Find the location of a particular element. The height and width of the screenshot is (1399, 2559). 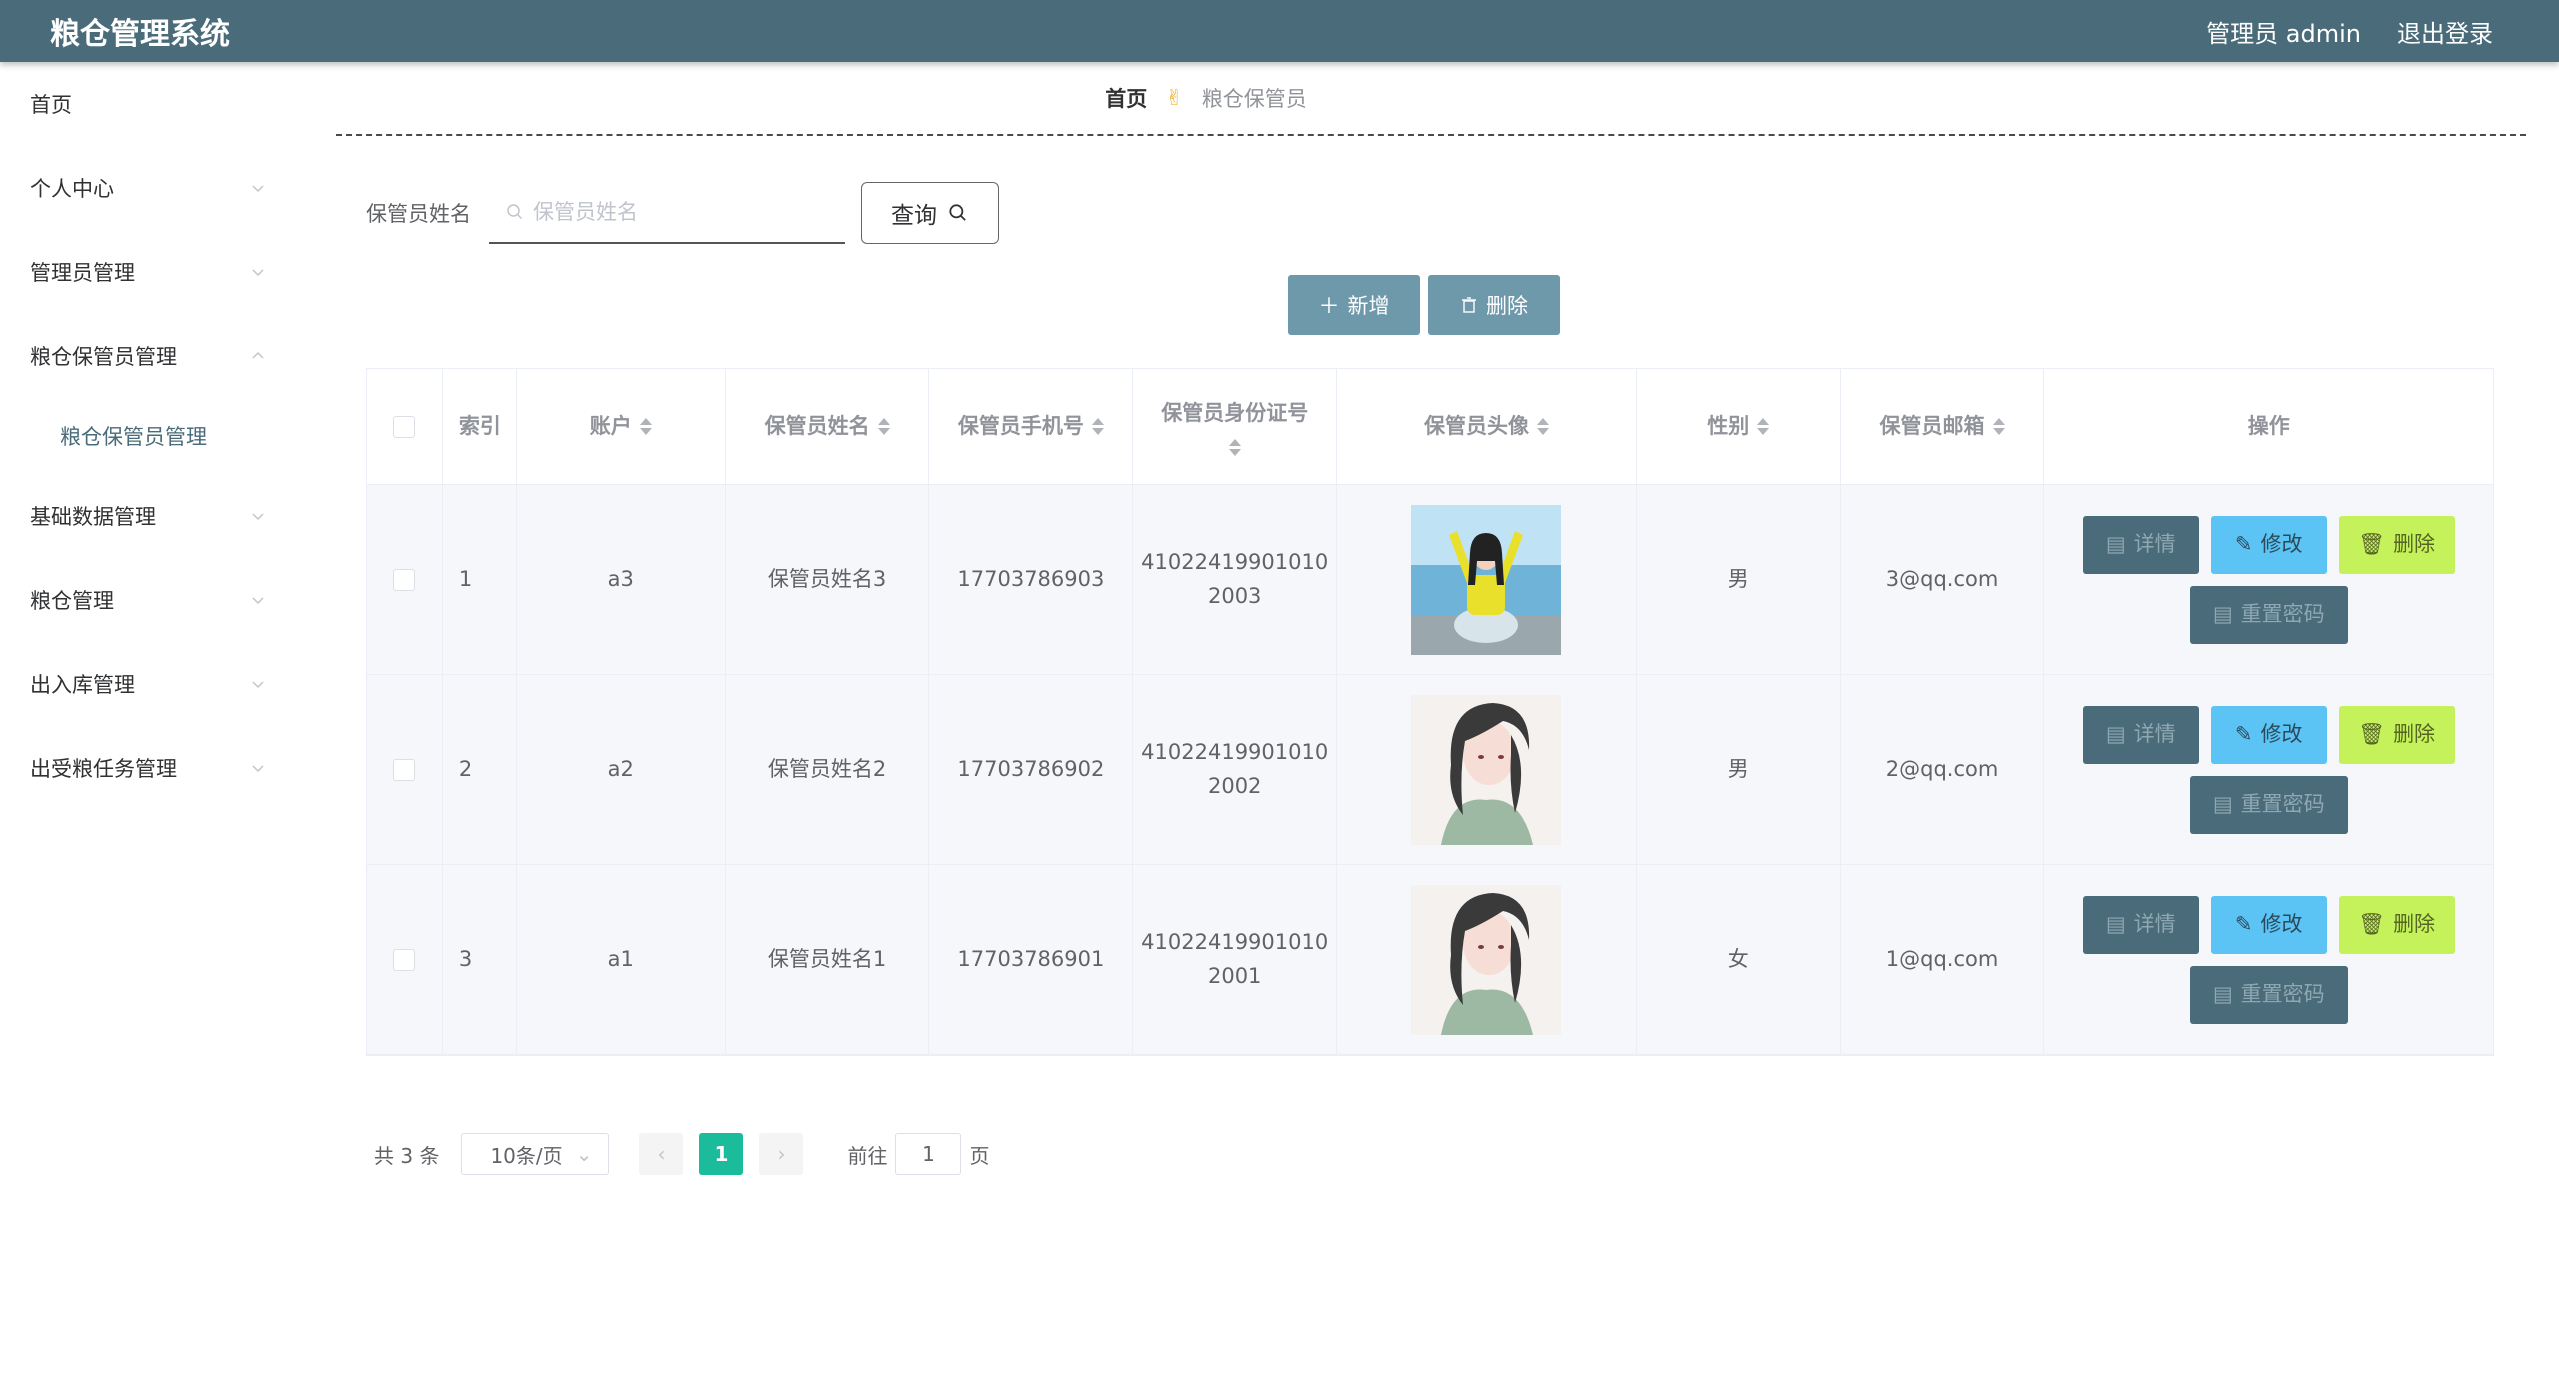

sidebar-subitem-keeper-management: 粮仓保管员管理 is located at coordinates (145, 436).